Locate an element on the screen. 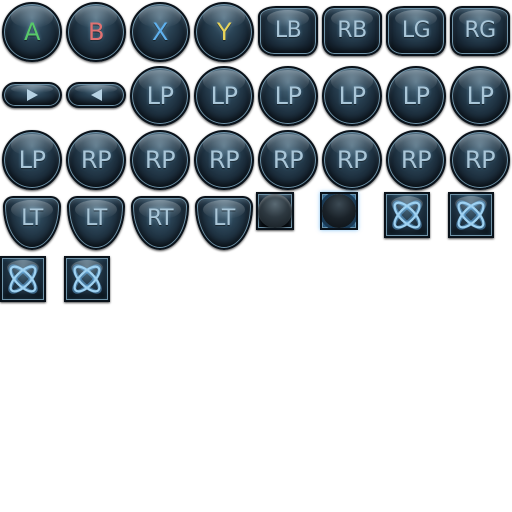  rp-3-button: RP is located at coordinates (224, 160).